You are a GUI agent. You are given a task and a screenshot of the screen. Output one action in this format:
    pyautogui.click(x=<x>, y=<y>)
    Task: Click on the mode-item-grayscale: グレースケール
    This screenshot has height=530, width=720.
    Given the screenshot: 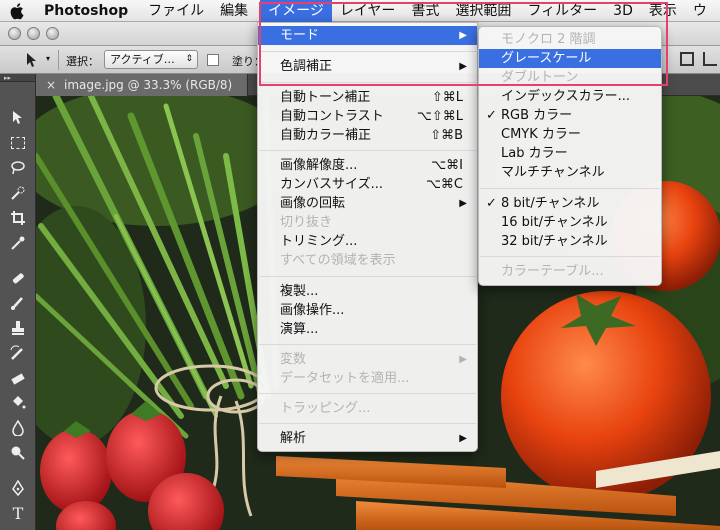 What is the action you would take?
    pyautogui.click(x=570, y=58)
    